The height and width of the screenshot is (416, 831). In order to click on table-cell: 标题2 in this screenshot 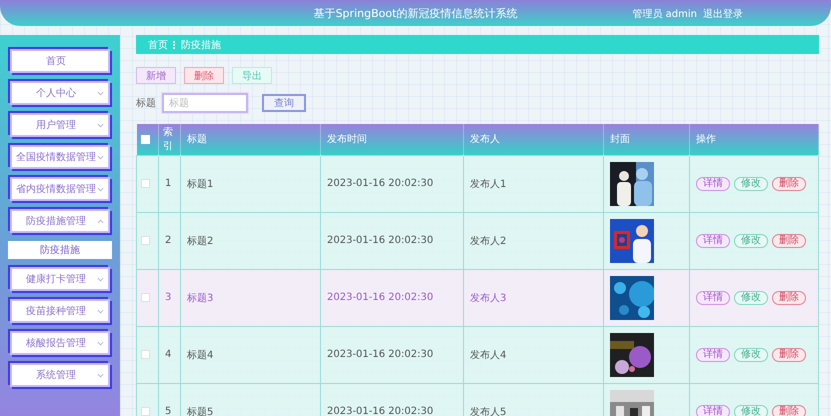, I will do `click(250, 240)`.